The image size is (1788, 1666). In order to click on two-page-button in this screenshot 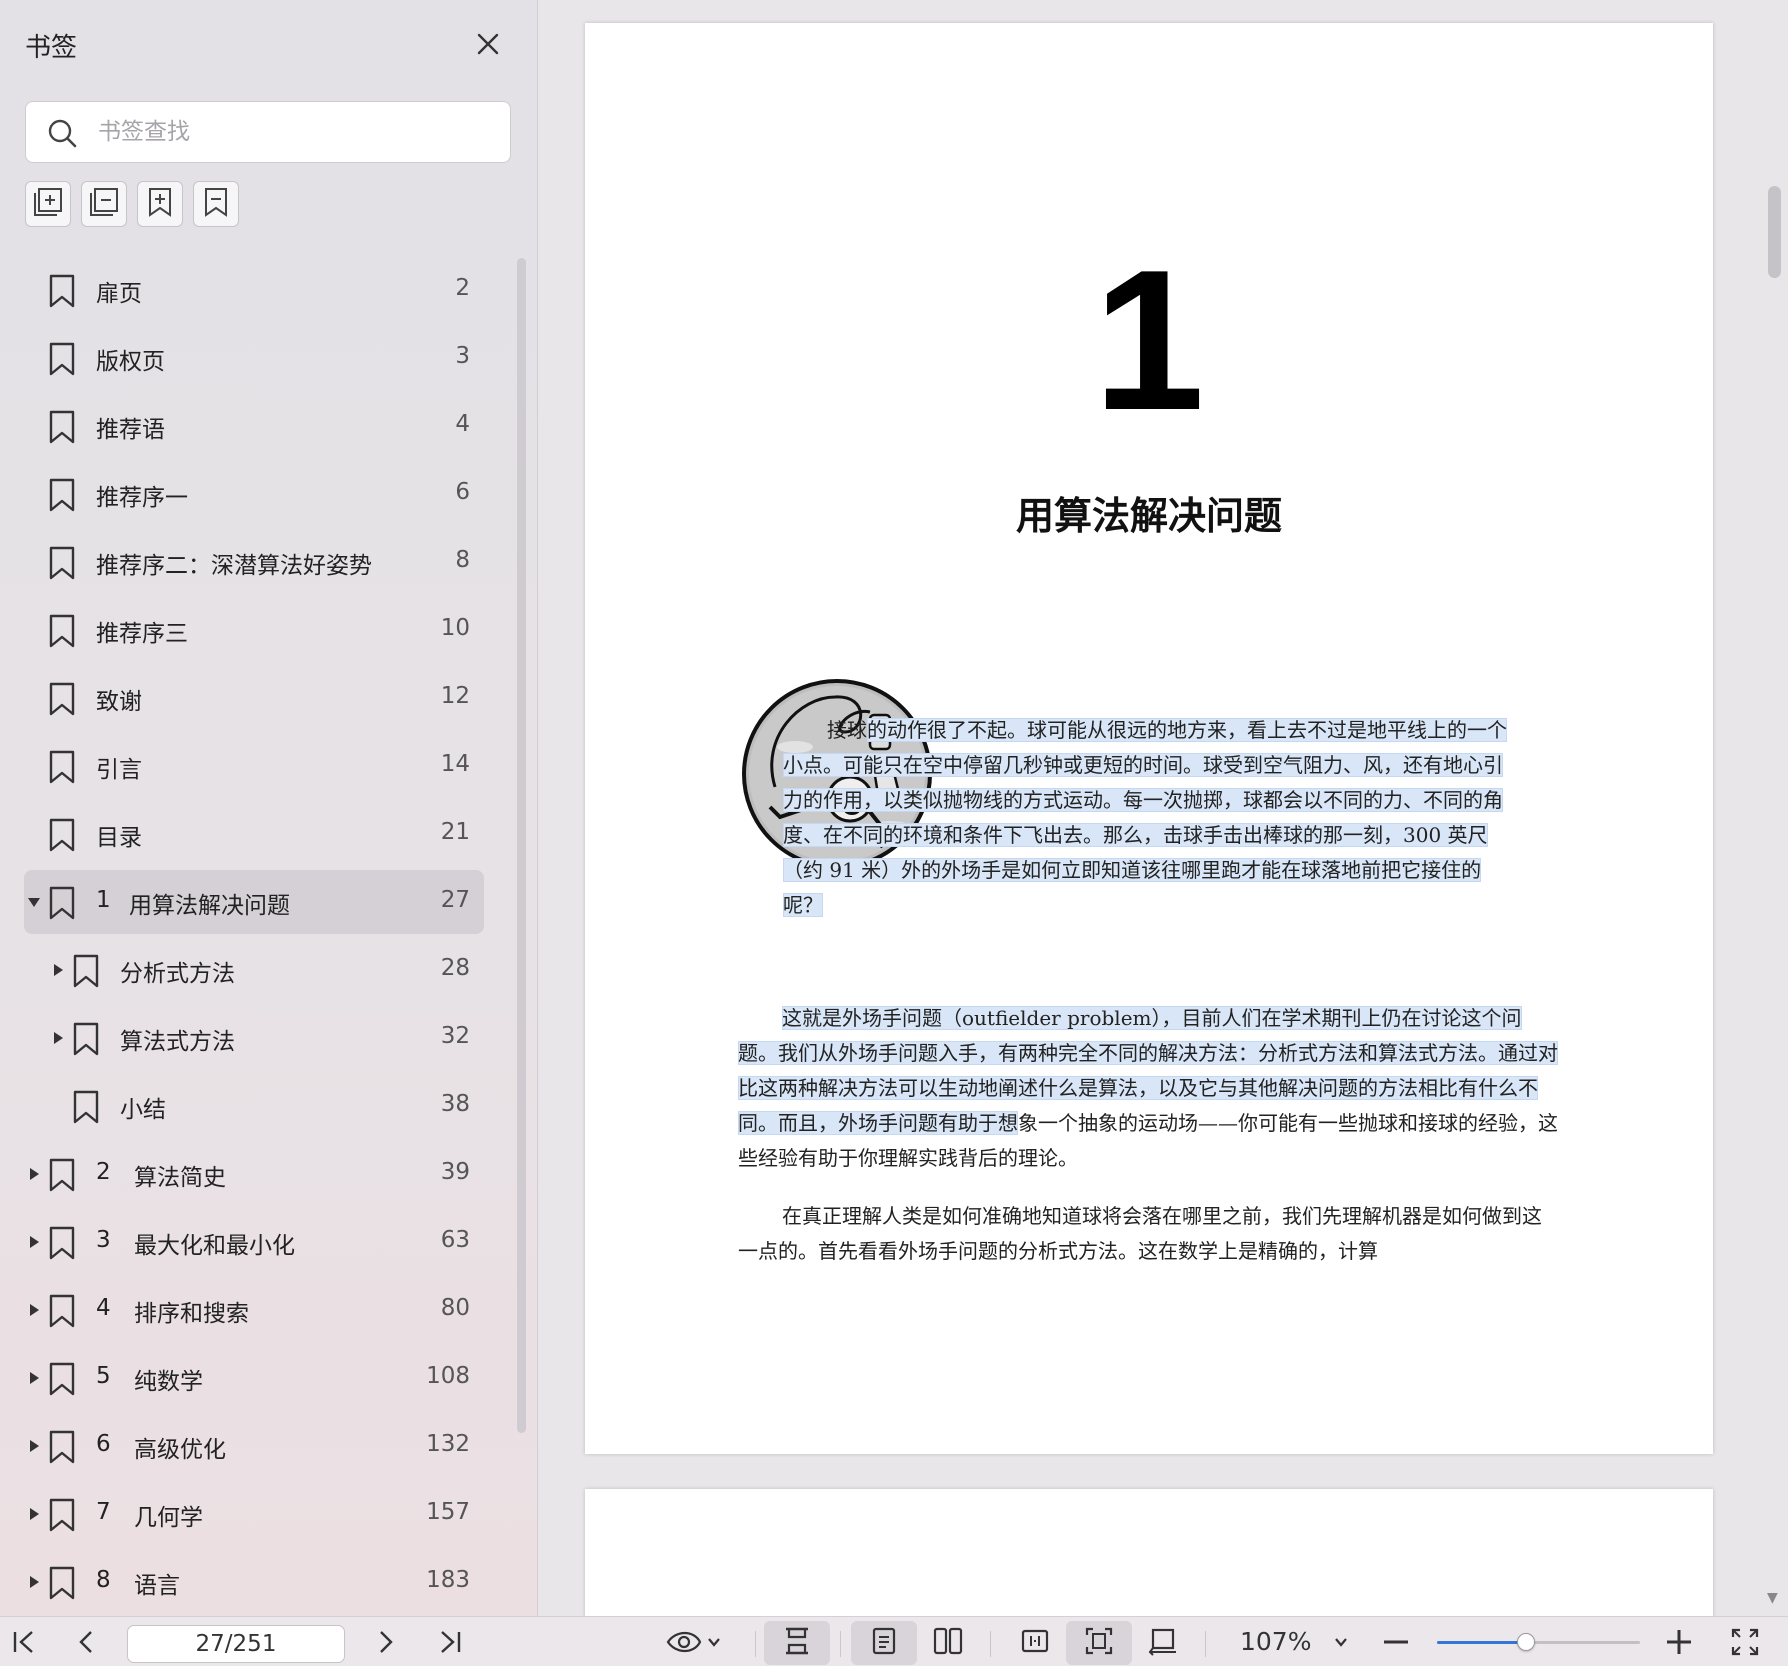, I will do `click(948, 1643)`.